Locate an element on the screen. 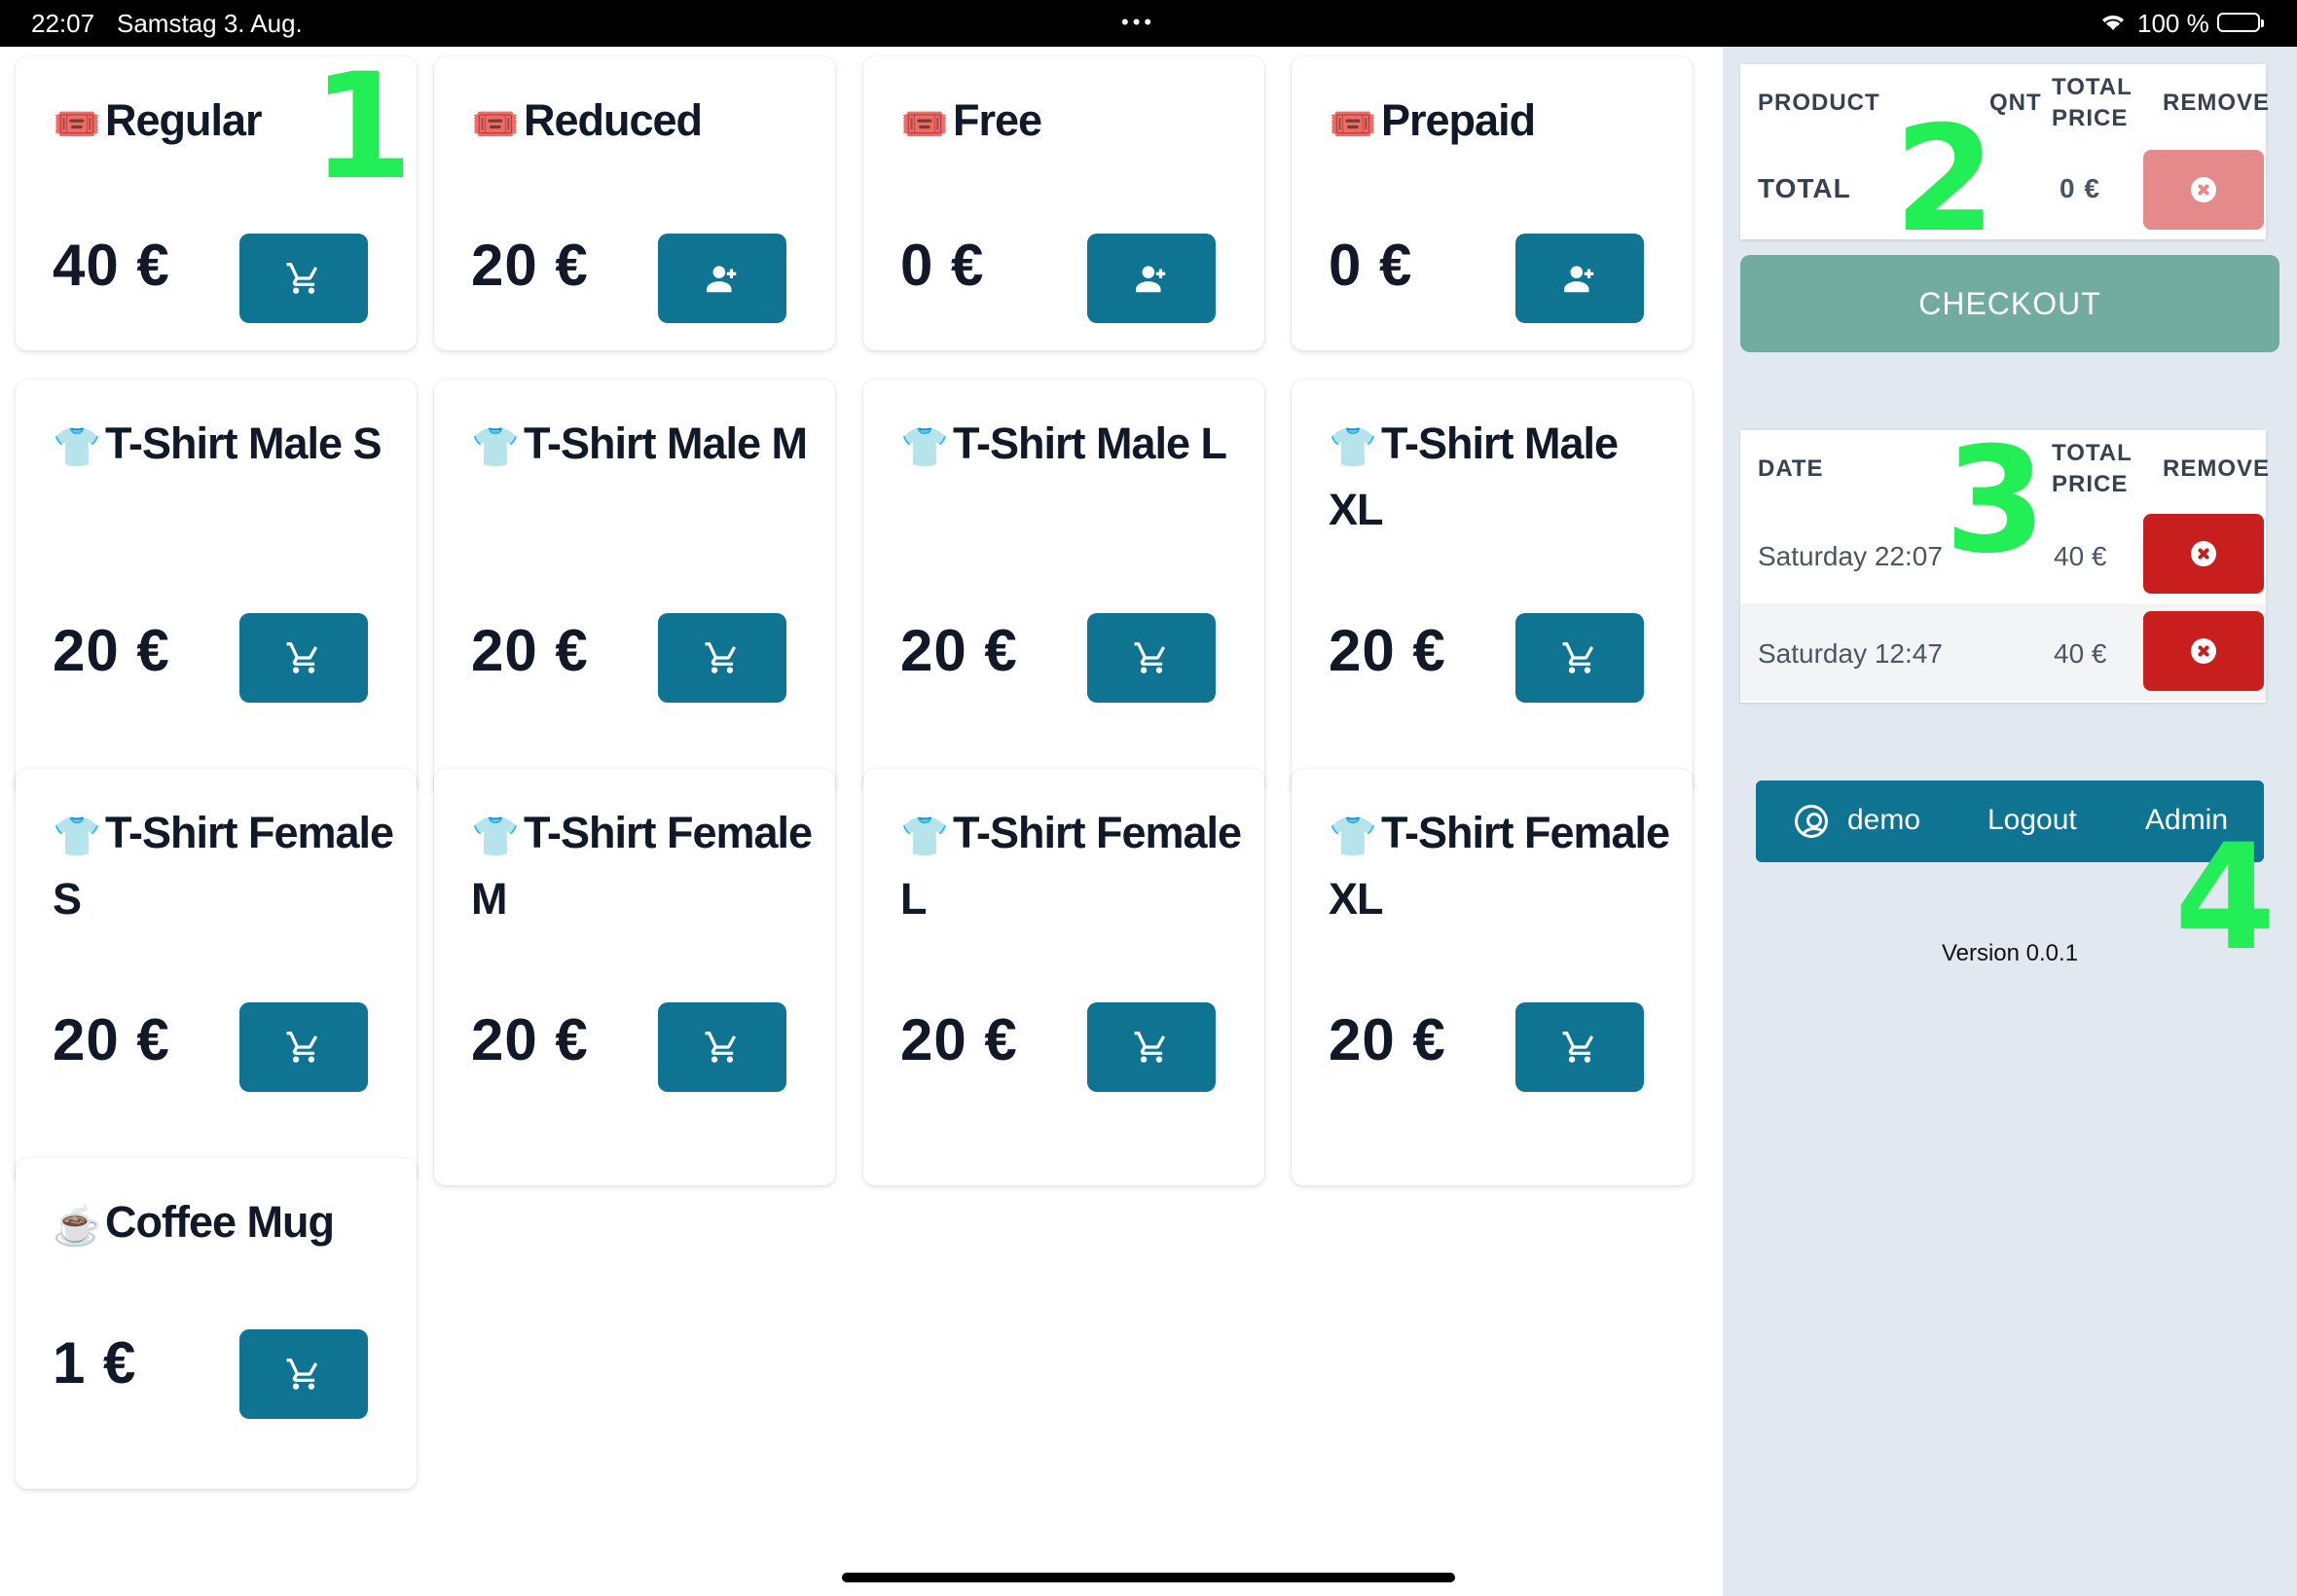 This screenshot has height=1596, width=2297. product-title: 👕 T-Shirt Female L is located at coordinates (1075, 866).